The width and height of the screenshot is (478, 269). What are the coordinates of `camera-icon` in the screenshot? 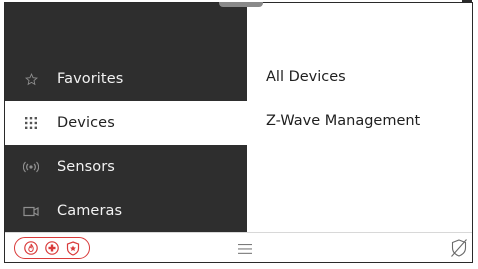 It's located at (31, 211).